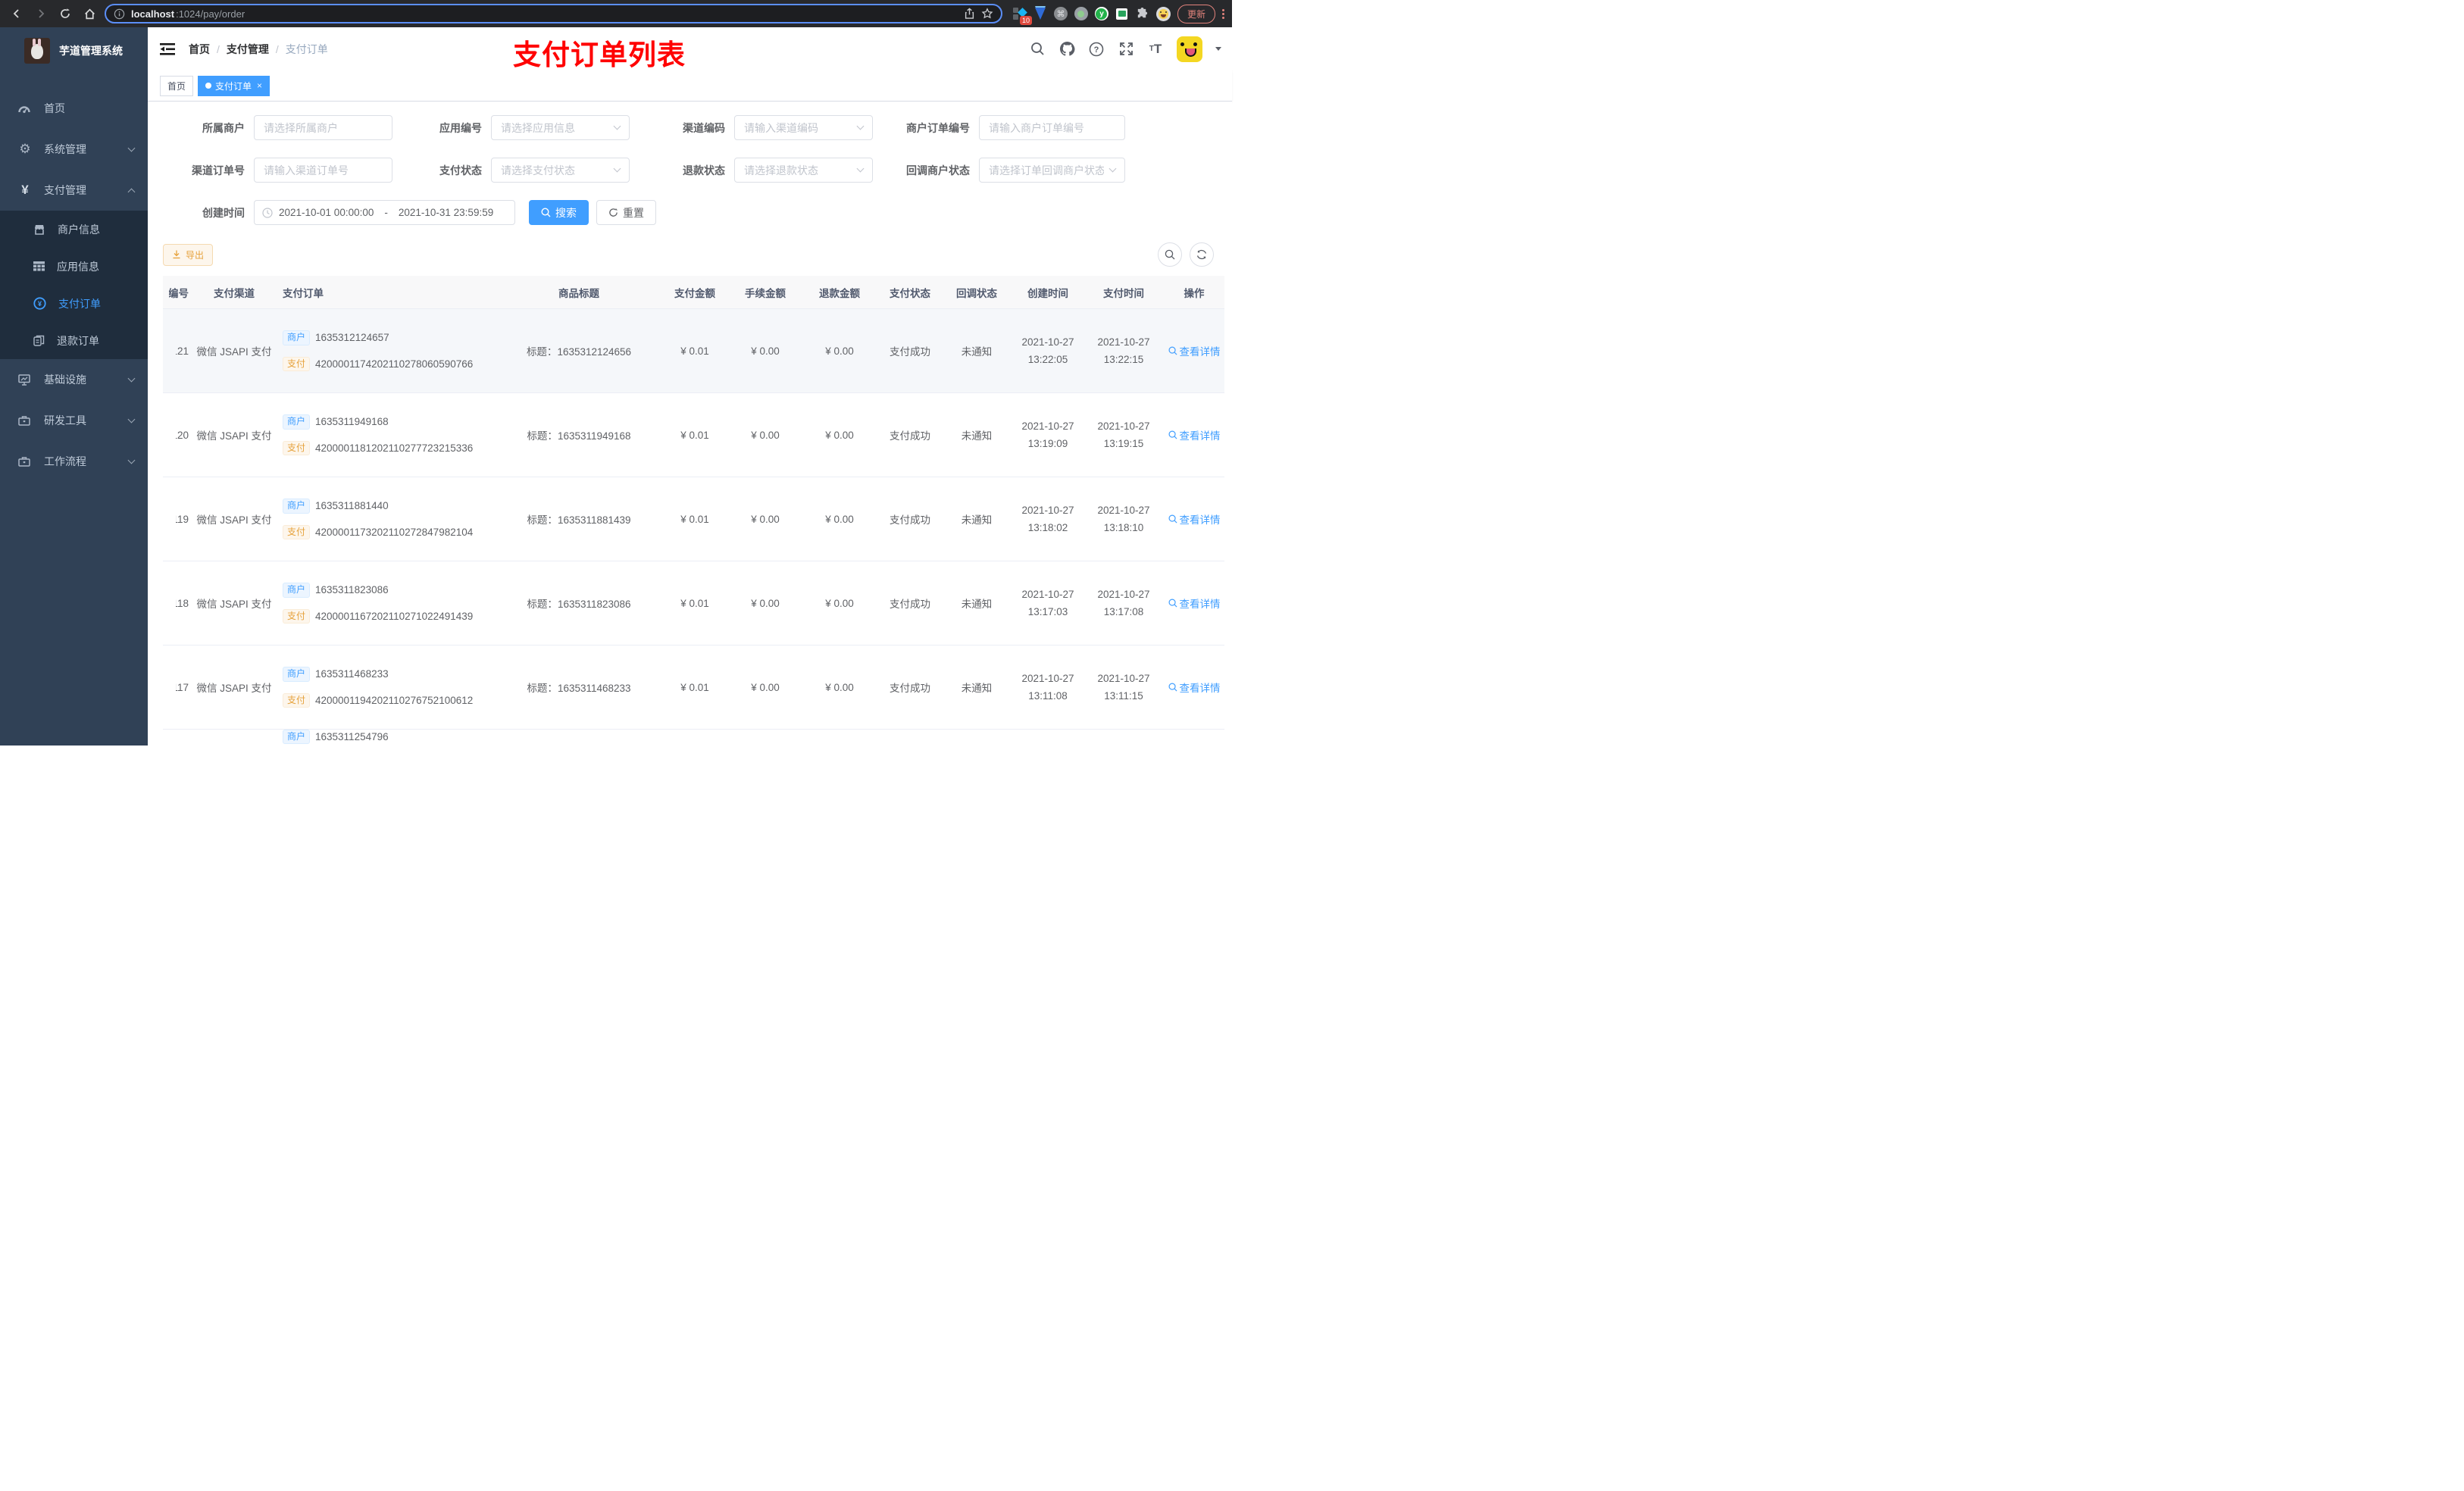 This screenshot has width=2464, height=1491. What do you see at coordinates (74, 340) in the screenshot?
I see `sidebar-item-refund-order: 退款订单` at bounding box center [74, 340].